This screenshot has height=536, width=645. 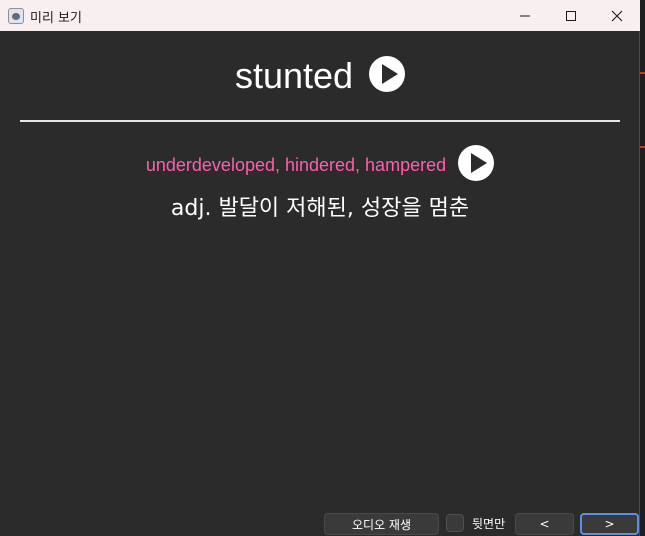 I want to click on title-bar: 미리 보기, so click(x=320, y=15).